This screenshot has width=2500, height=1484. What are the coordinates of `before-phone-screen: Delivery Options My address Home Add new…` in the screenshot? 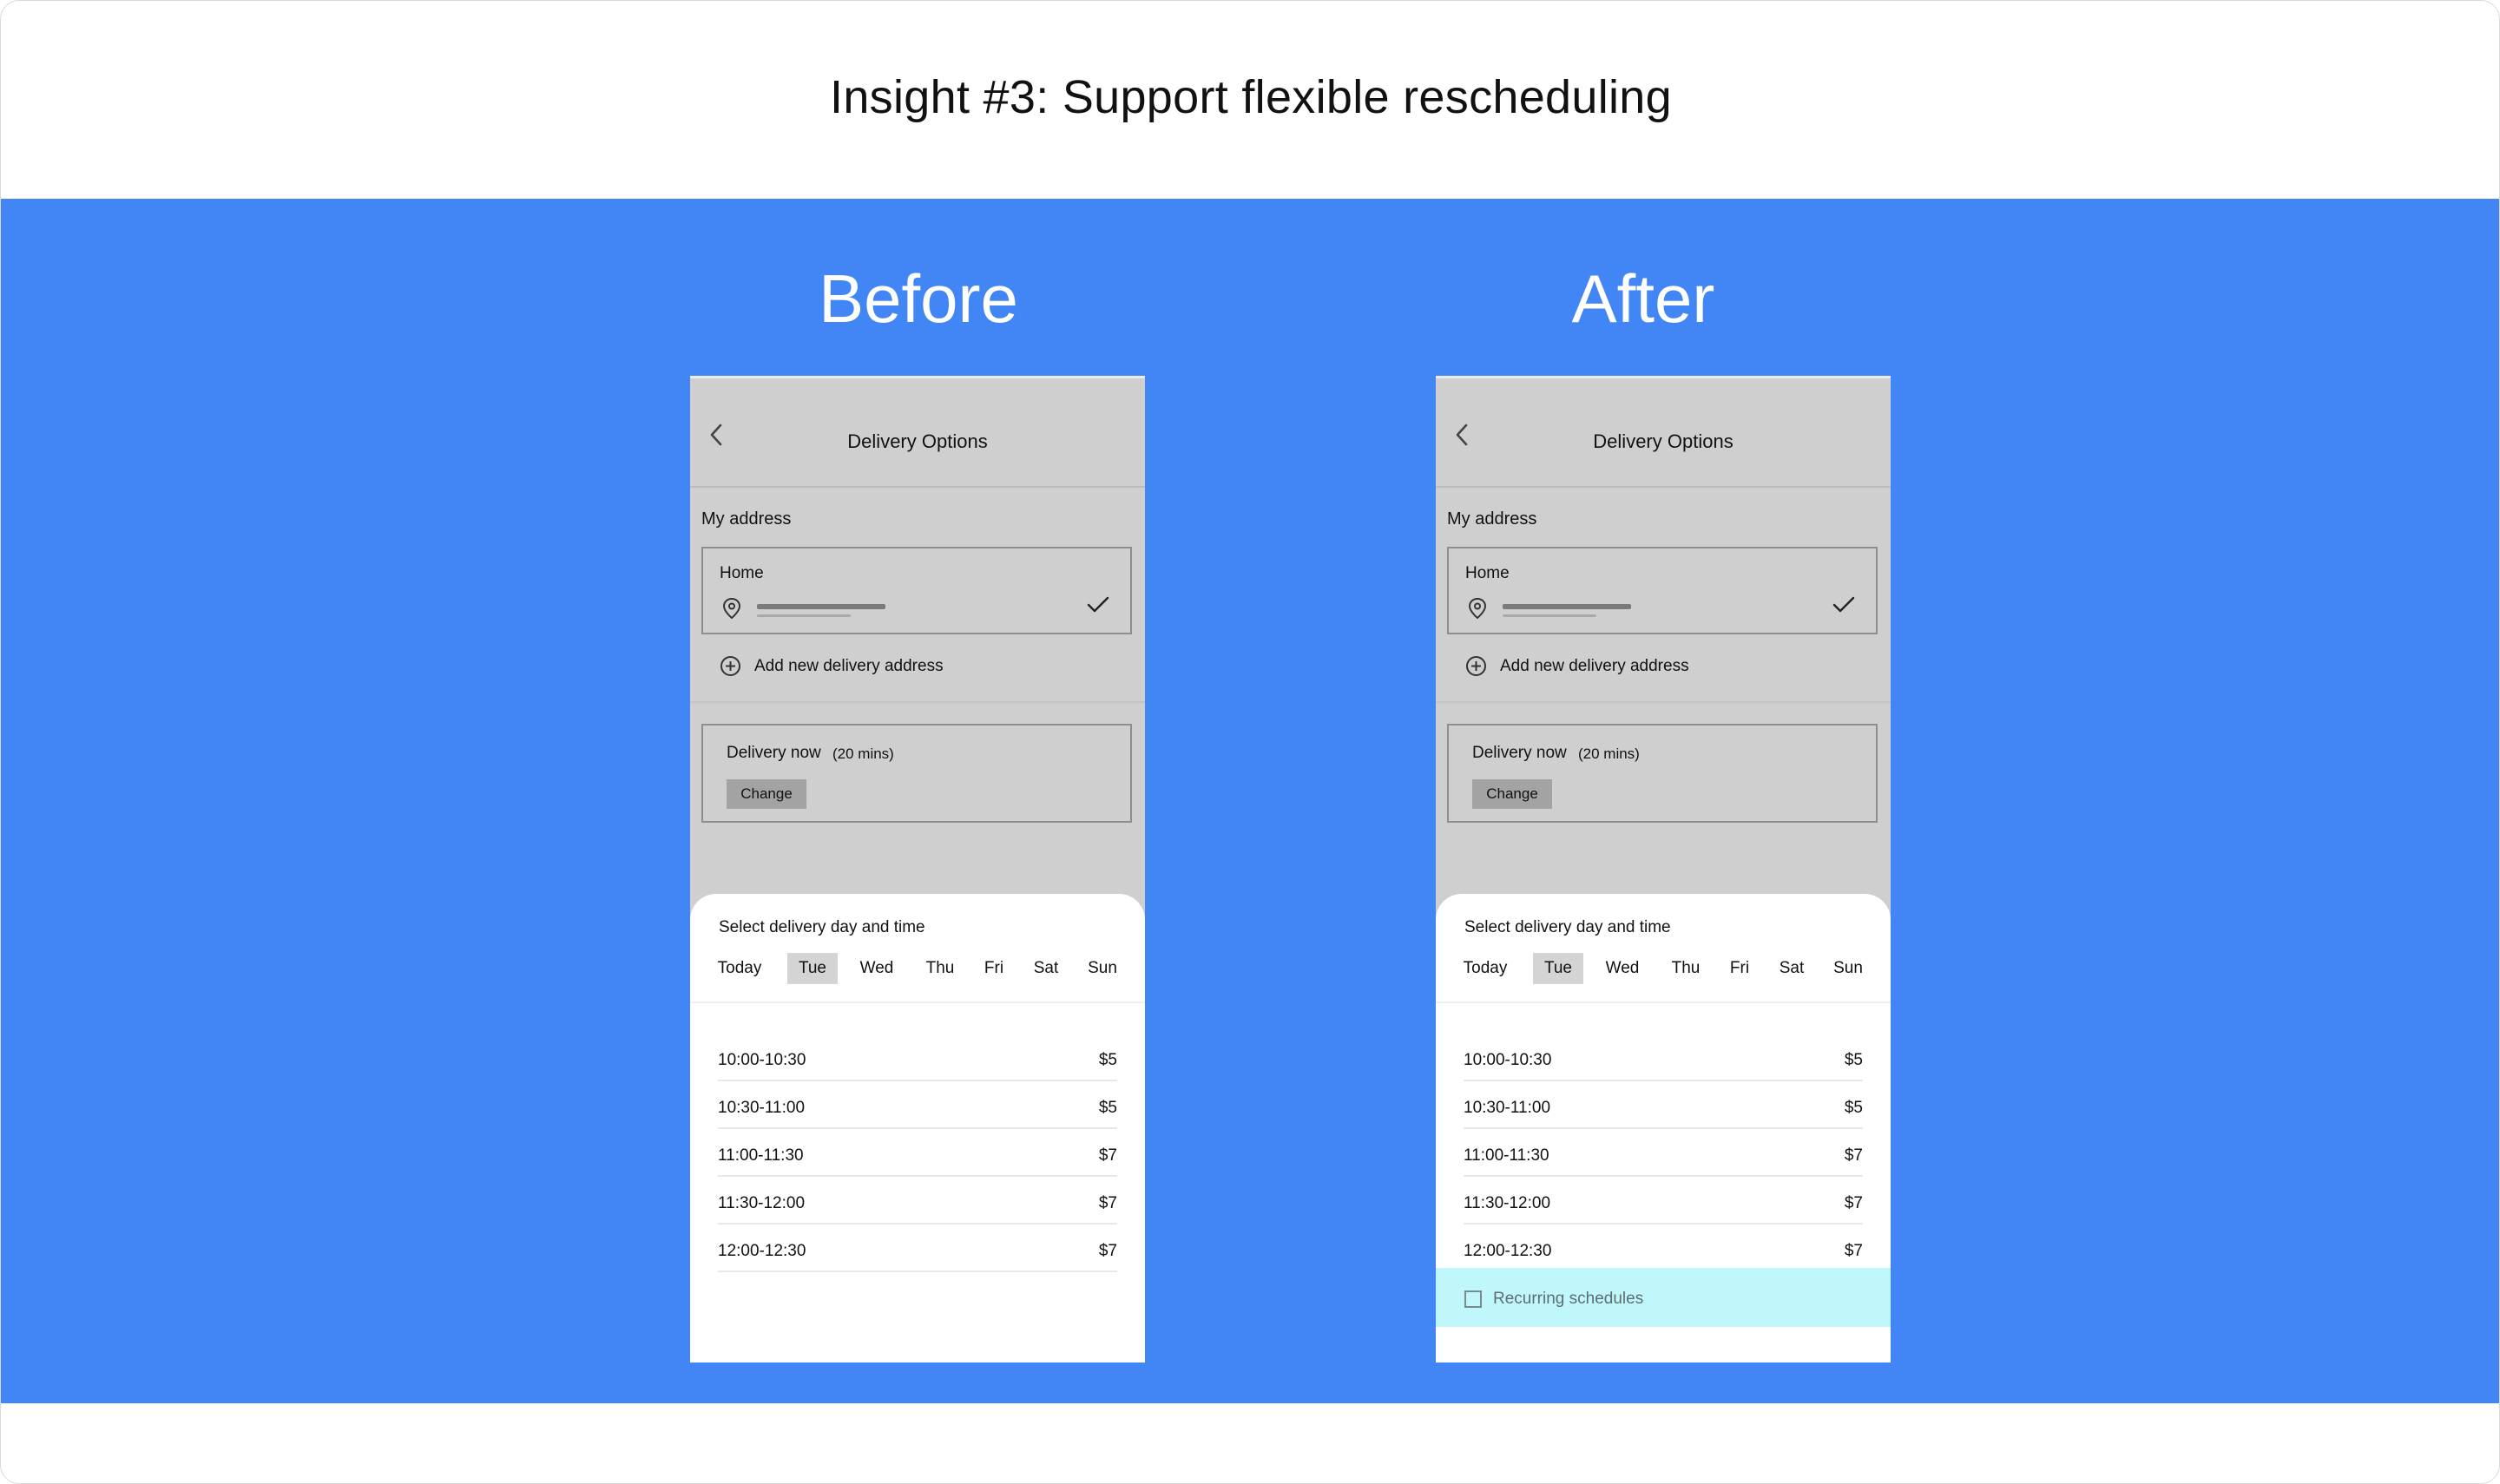 It's located at (917, 869).